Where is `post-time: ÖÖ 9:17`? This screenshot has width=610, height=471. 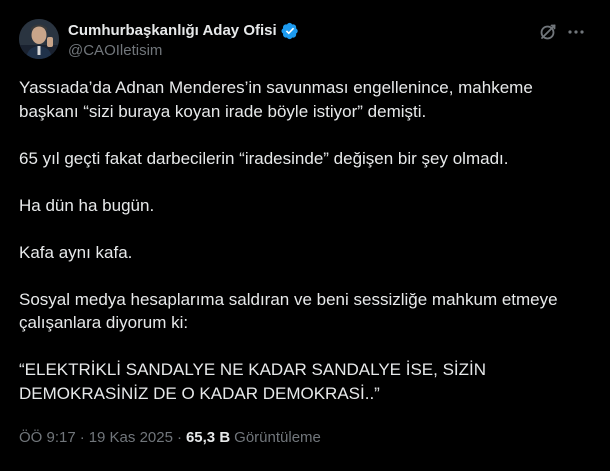 post-time: ÖÖ 9:17 is located at coordinates (47, 438).